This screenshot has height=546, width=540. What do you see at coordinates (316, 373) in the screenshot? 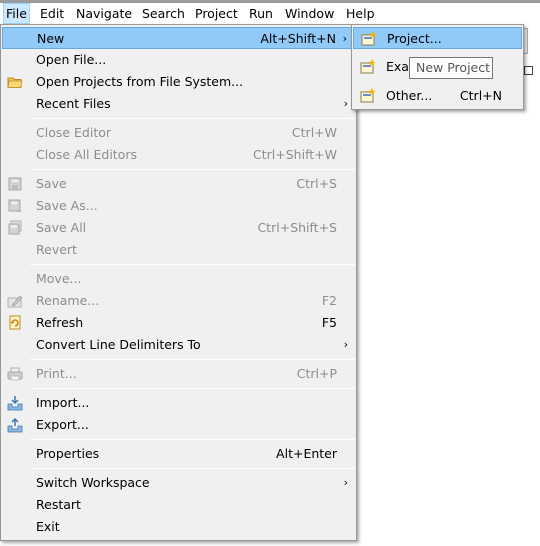
I see `shortcut-label: Ctrl+P` at bounding box center [316, 373].